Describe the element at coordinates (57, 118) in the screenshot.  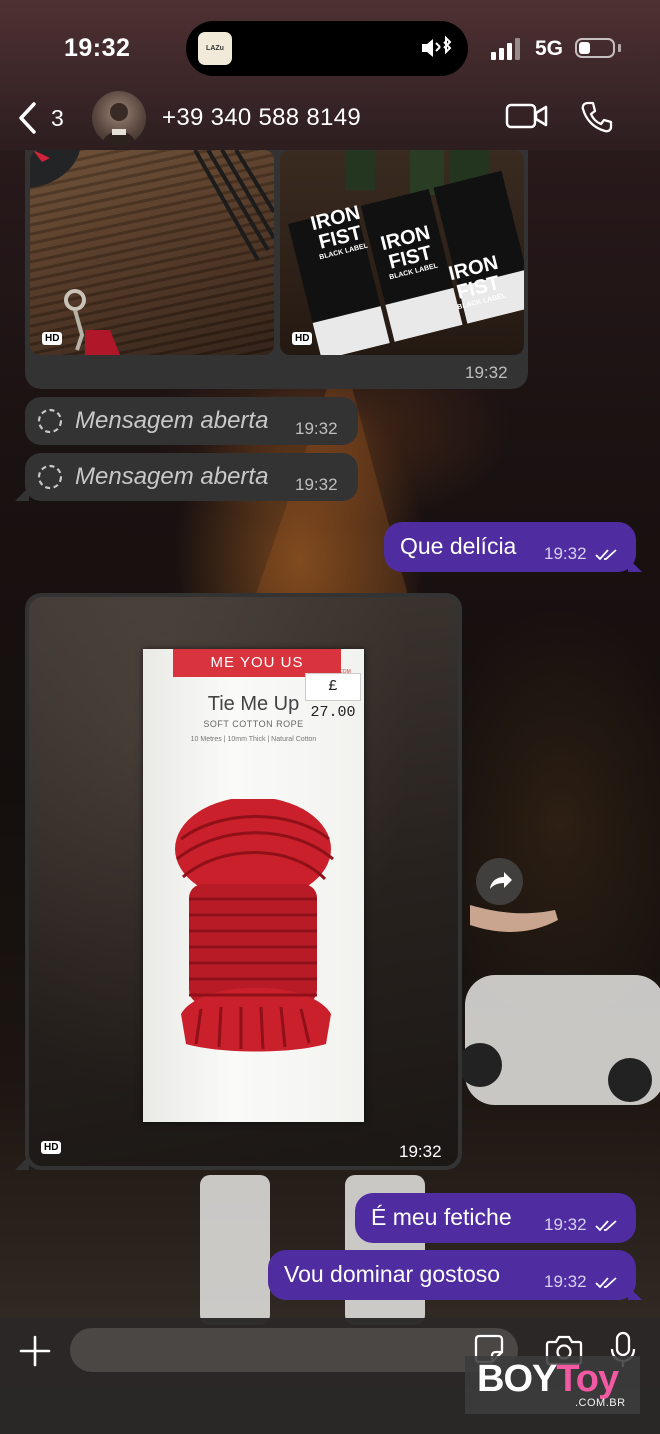
I see `back-unread-count: 3` at that location.